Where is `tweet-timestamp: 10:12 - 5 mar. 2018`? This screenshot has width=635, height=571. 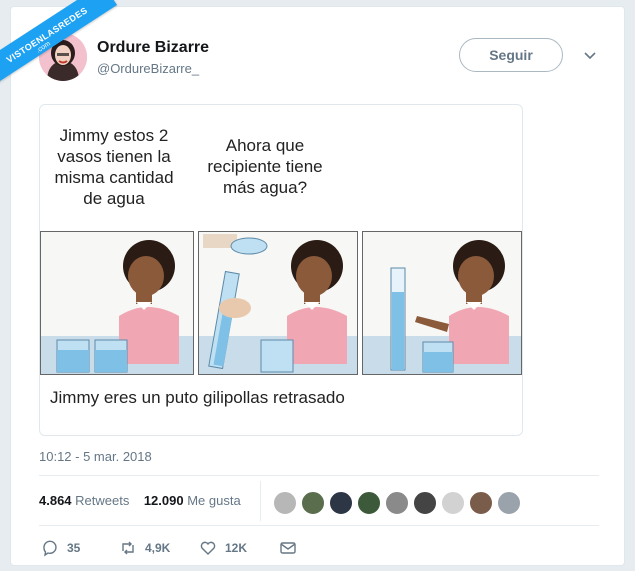
tweet-timestamp: 10:12 - 5 mar. 2018 is located at coordinates (95, 456).